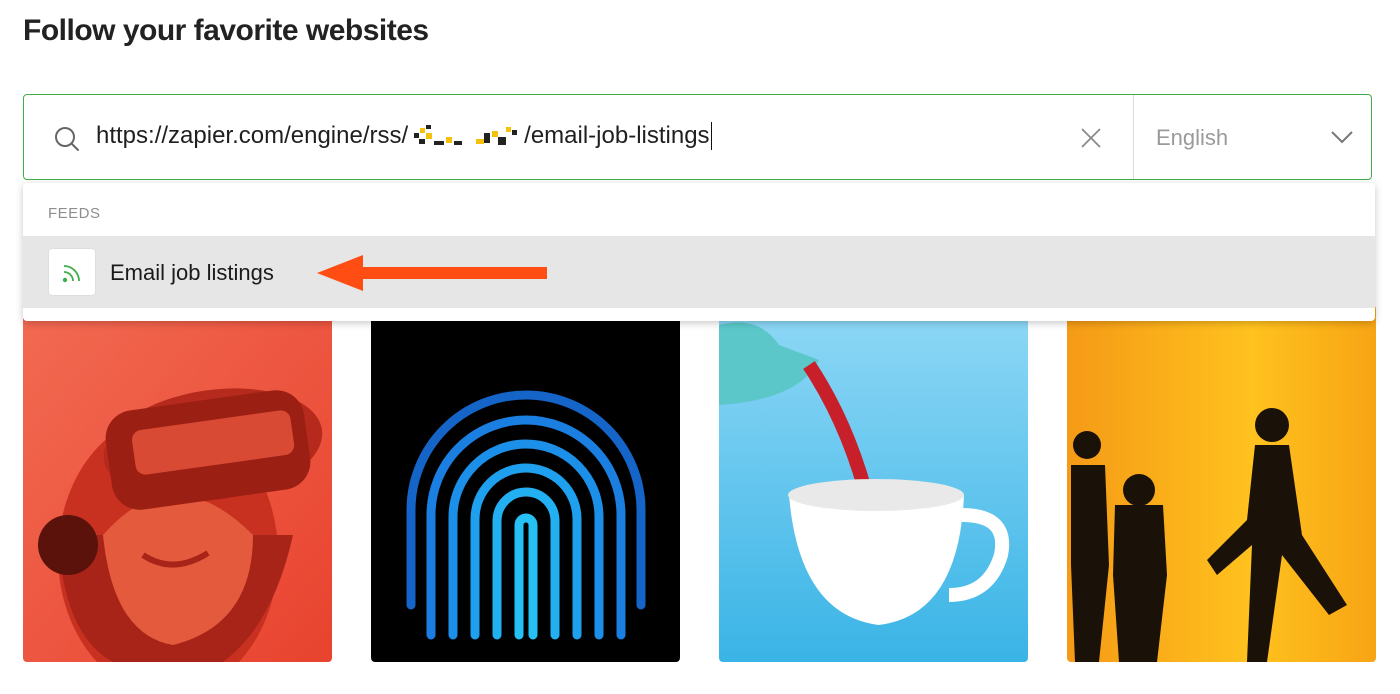 The width and height of the screenshot is (1400, 694). I want to click on search-bar: https://zapier.com/engine/rss/ /email-jo, so click(697, 137).